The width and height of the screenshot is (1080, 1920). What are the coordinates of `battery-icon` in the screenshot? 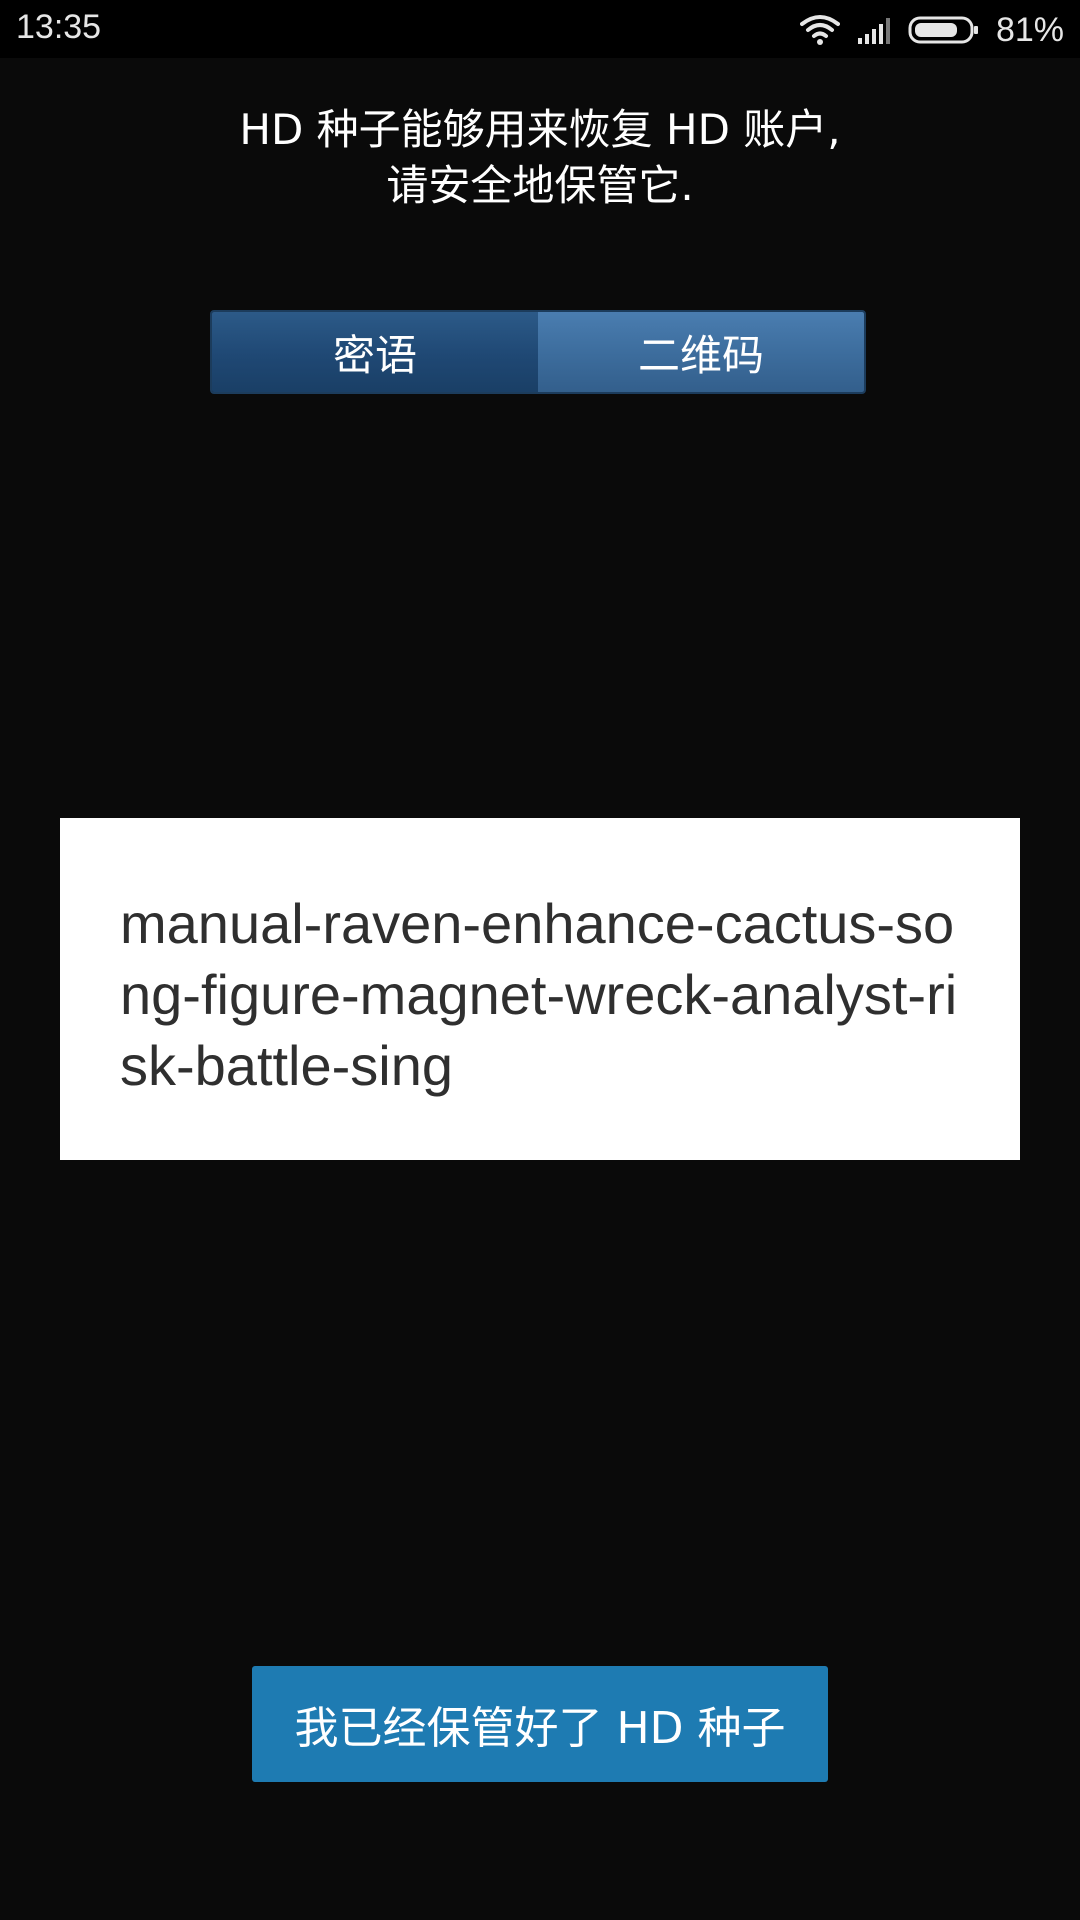 It's located at (944, 30).